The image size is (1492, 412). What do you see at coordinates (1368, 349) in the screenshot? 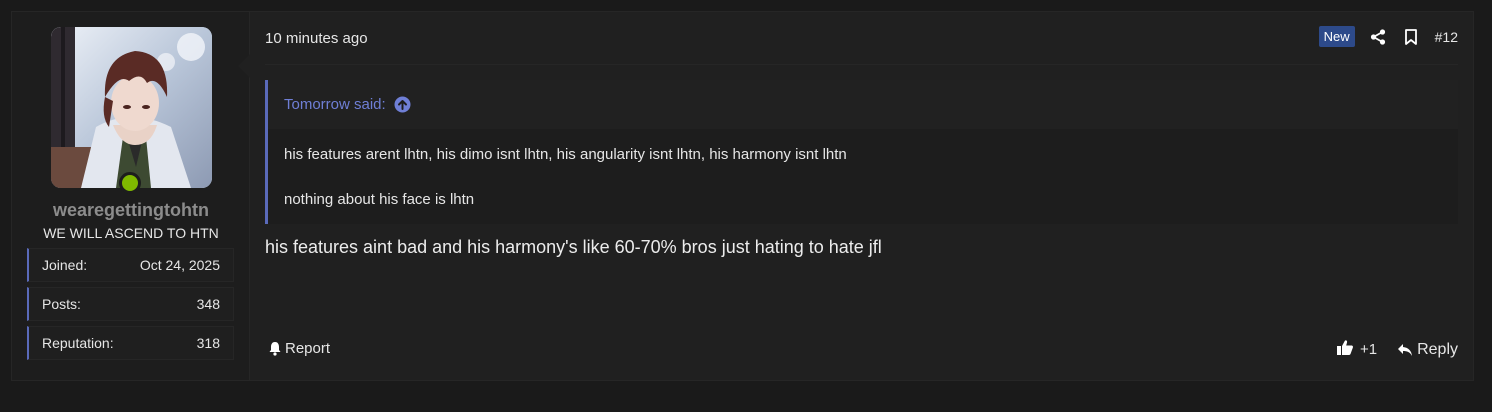
I see `like-count: +1` at bounding box center [1368, 349].